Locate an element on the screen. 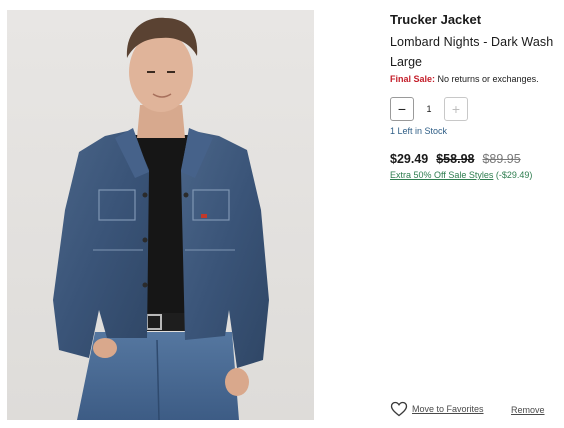  favorites-label: Move to Favorites is located at coordinates (448, 409).